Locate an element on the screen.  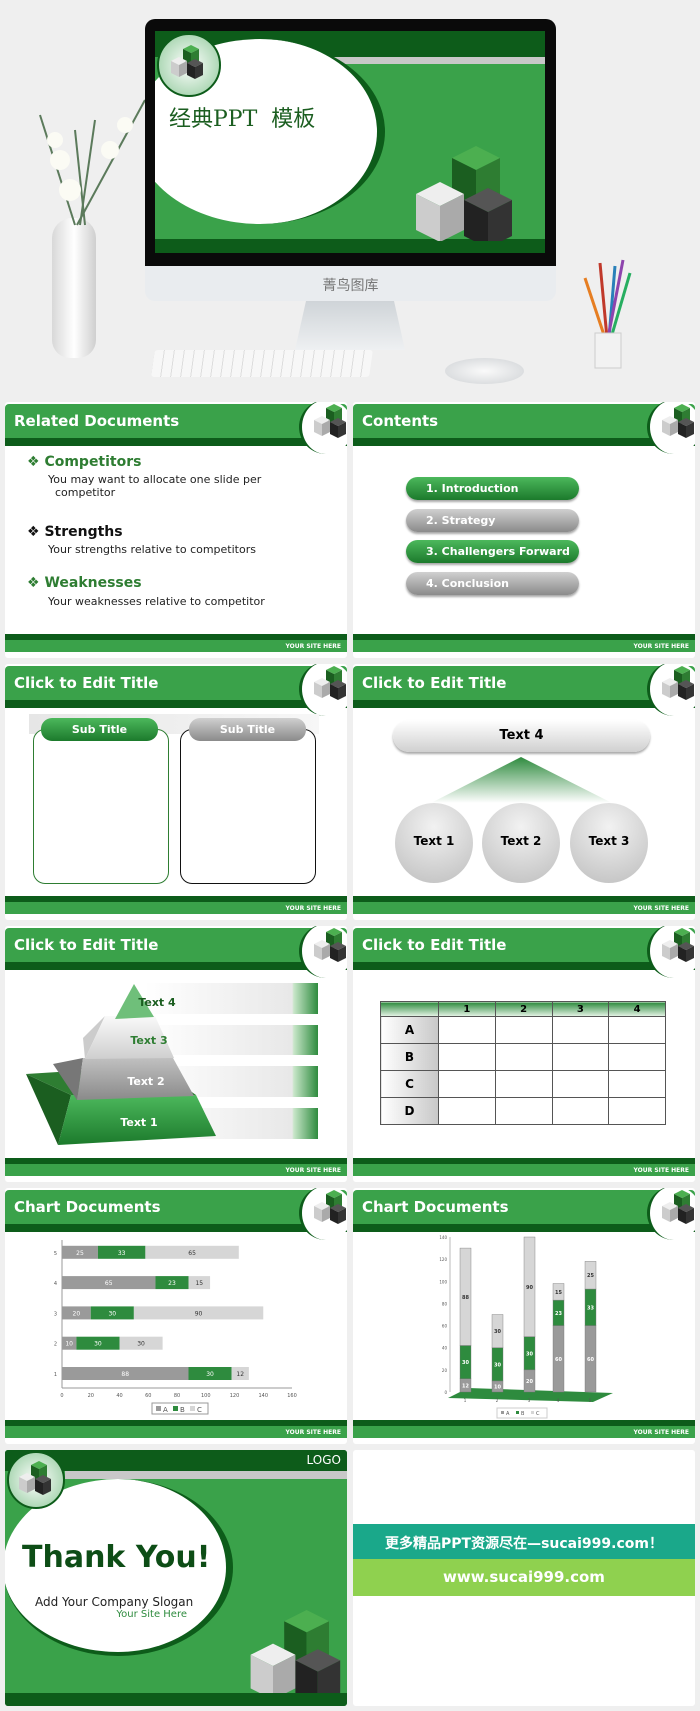
y-tick-label: 3 is located at coordinates (55, 1314).